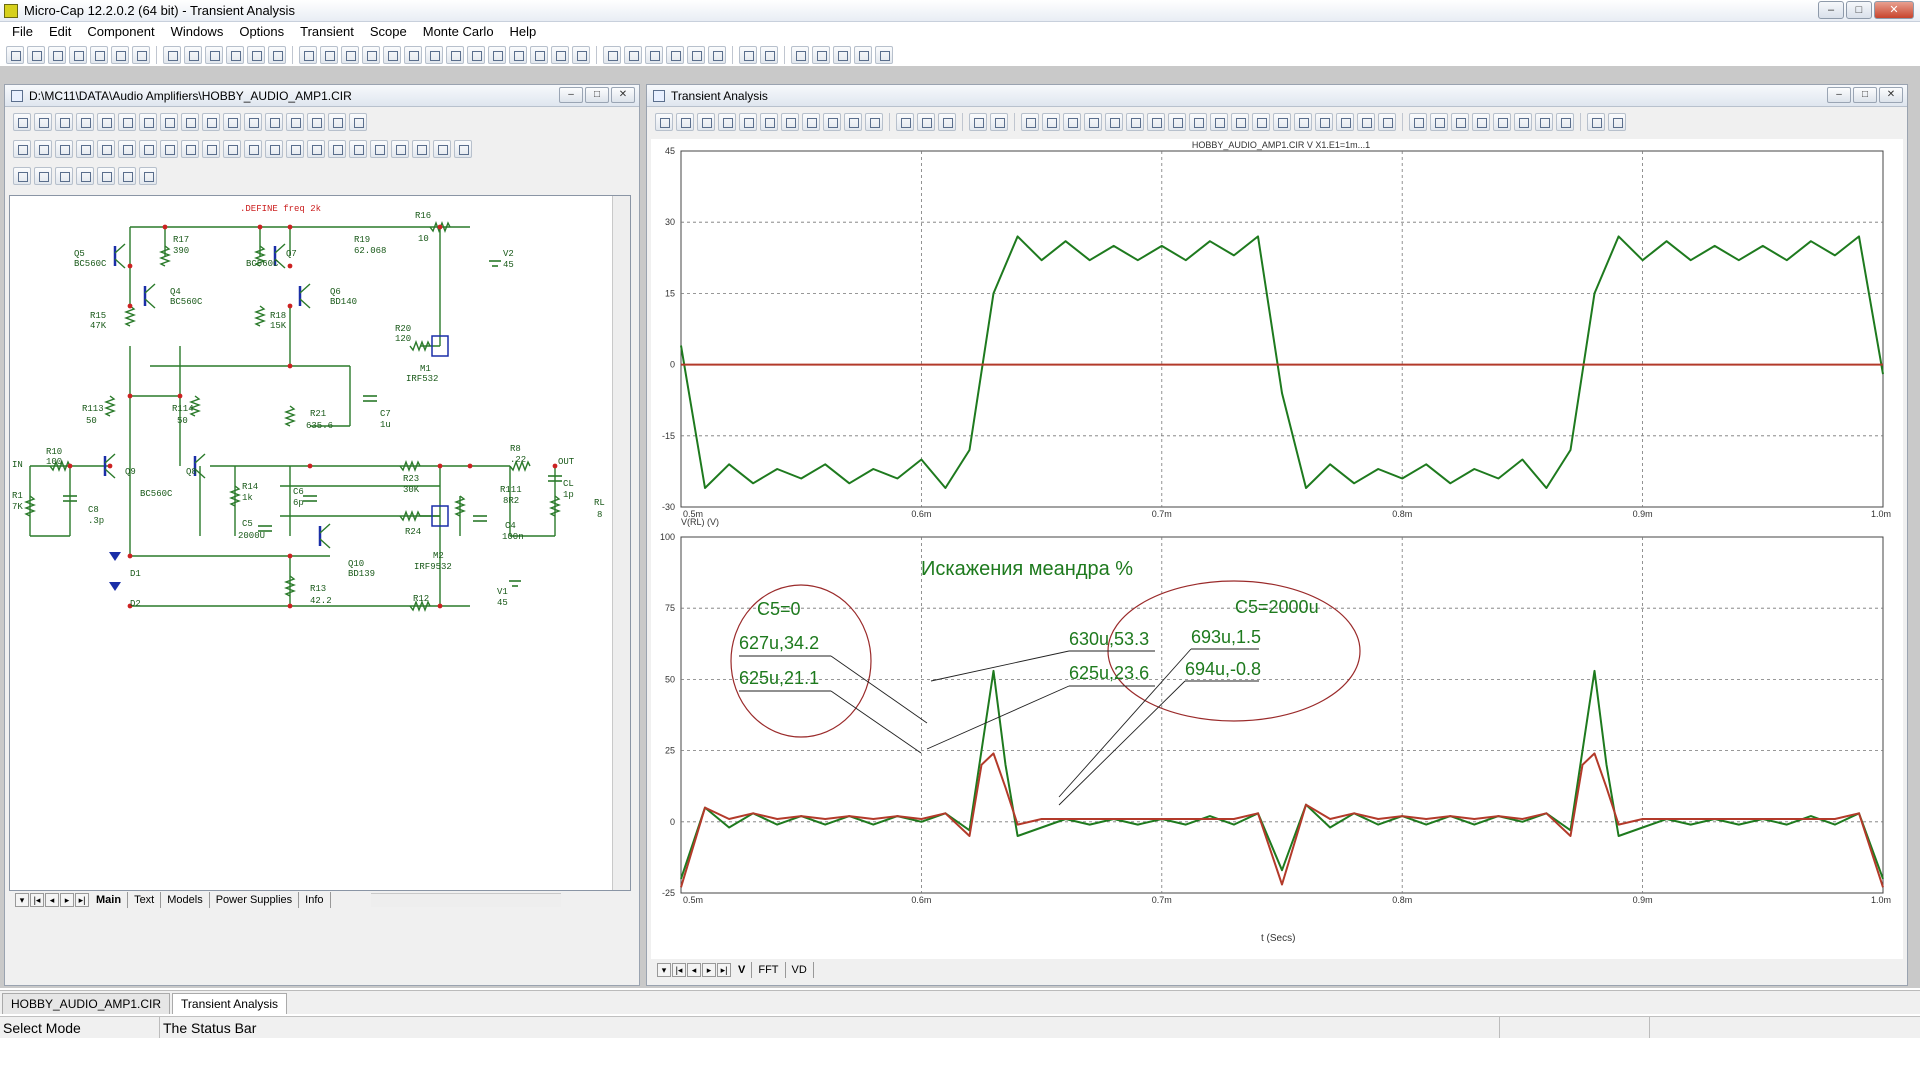  Describe the element at coordinates (109, 900) in the screenshot. I see `tab-main: Main` at that location.